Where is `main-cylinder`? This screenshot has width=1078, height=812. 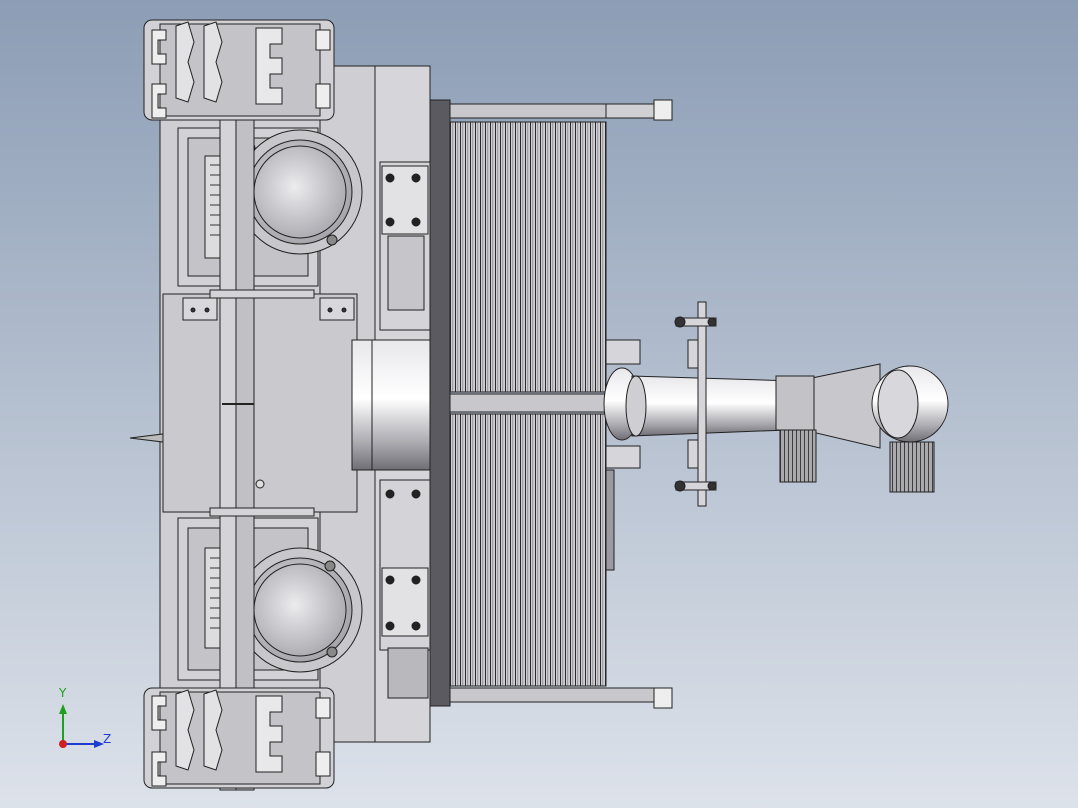
main-cylinder is located at coordinates (392, 405).